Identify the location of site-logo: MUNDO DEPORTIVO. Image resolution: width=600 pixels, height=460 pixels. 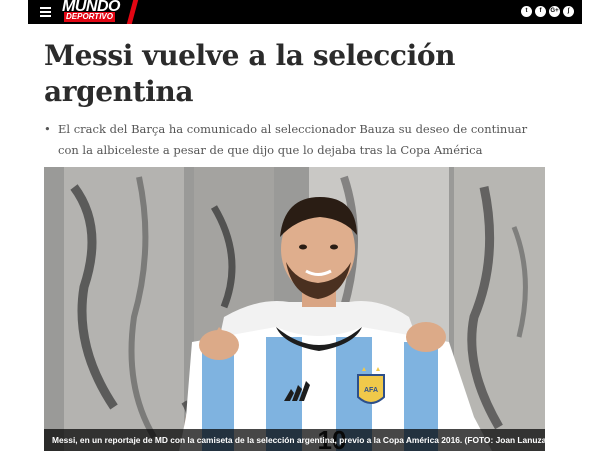
(99, 12).